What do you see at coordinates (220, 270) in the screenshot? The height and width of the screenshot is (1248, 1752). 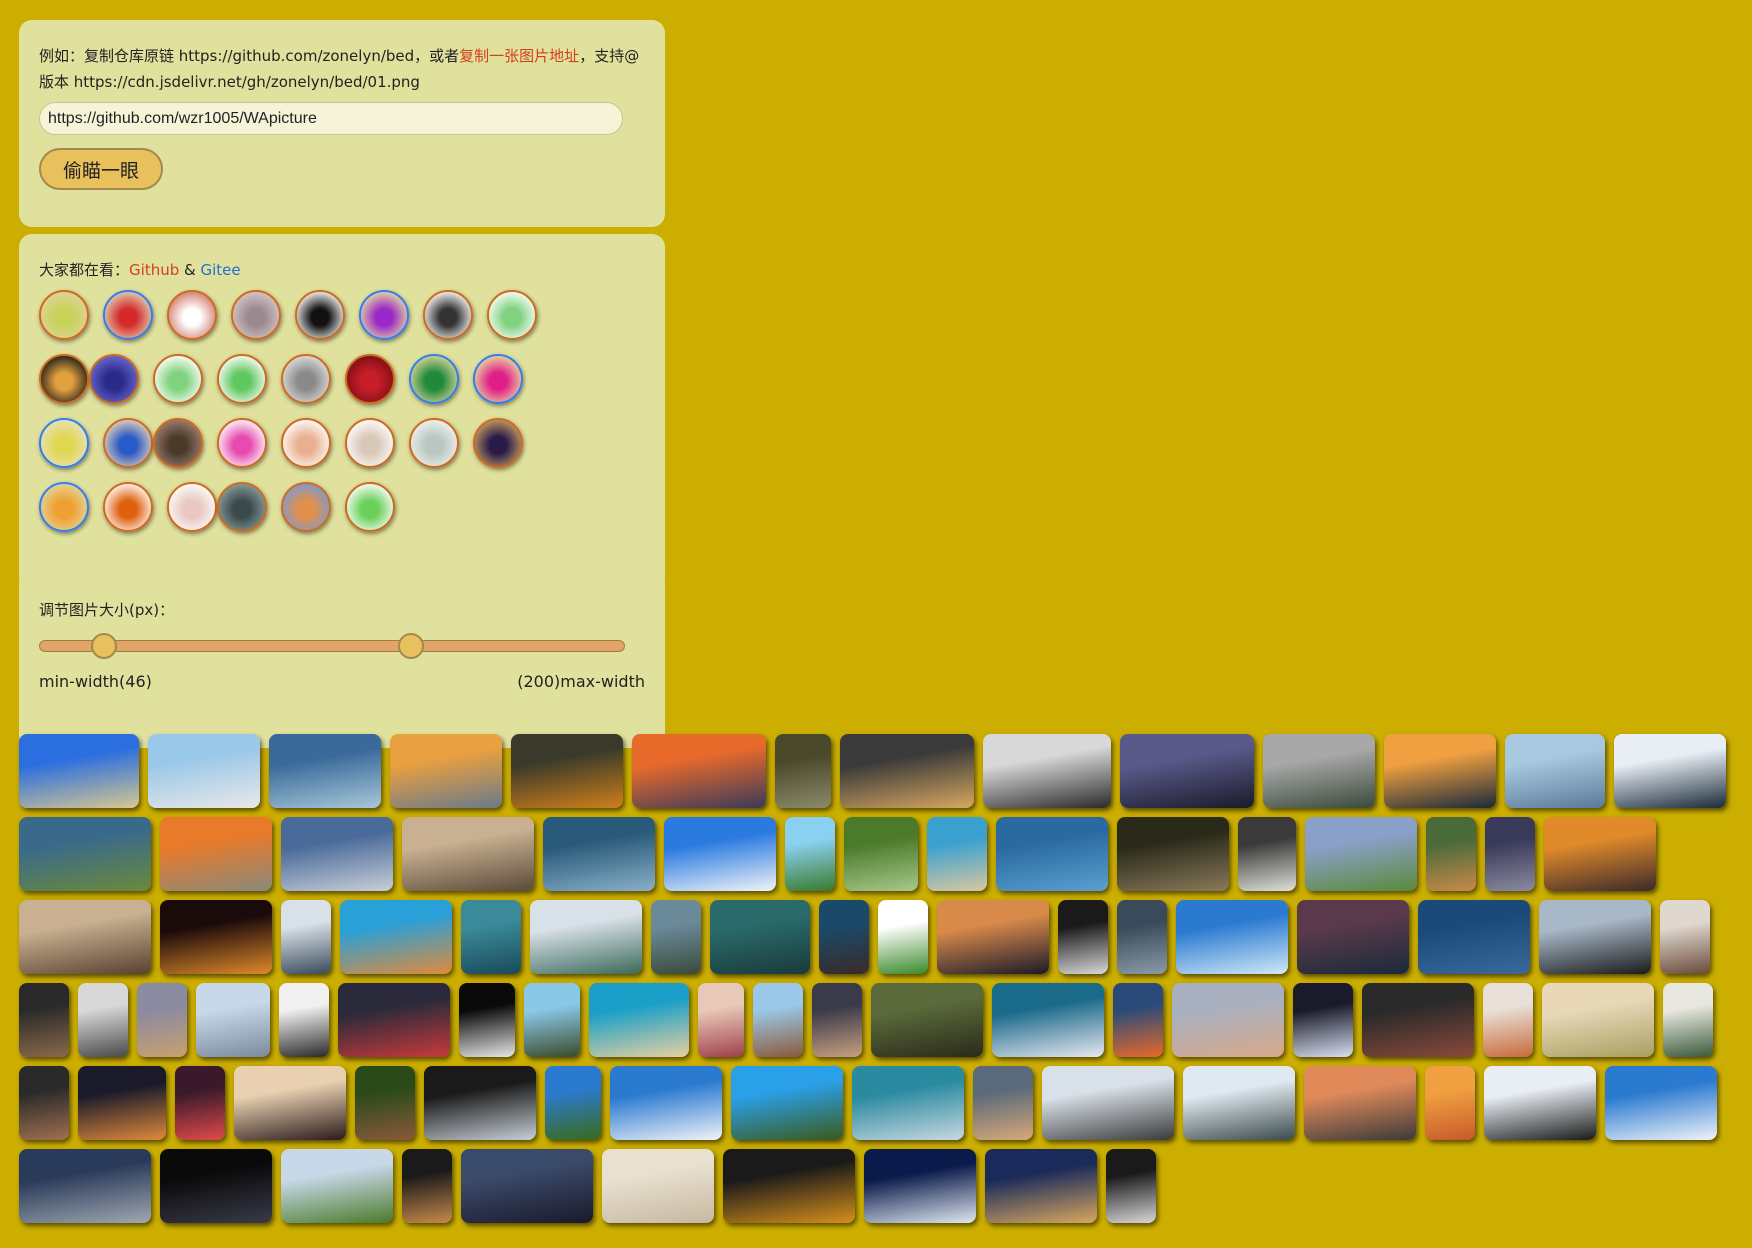 I see `gitee-link: Gitee` at bounding box center [220, 270].